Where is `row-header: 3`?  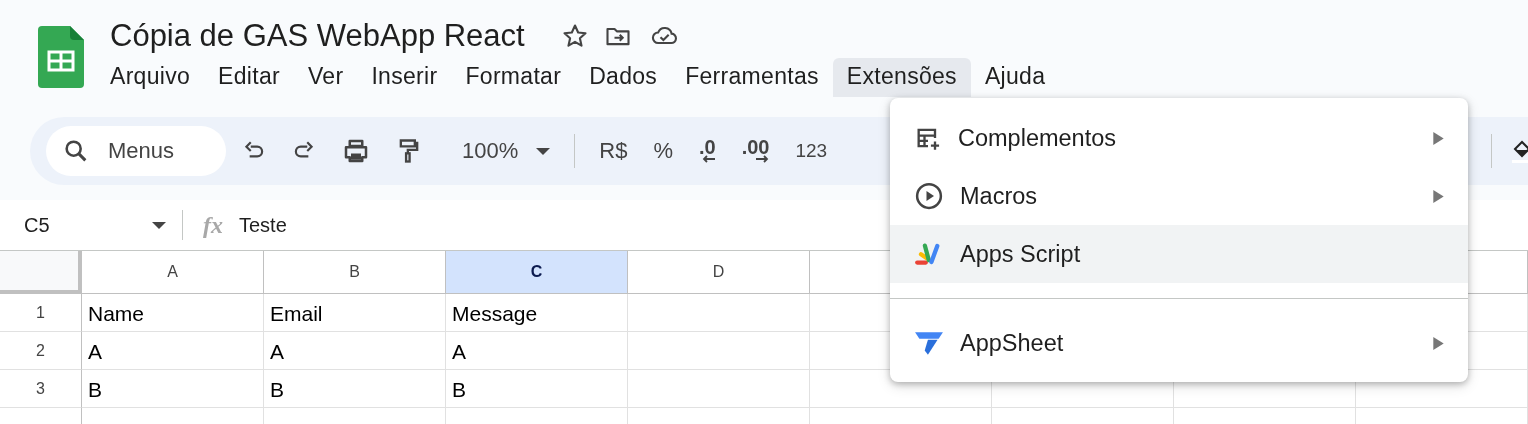 row-header: 3 is located at coordinates (41, 389).